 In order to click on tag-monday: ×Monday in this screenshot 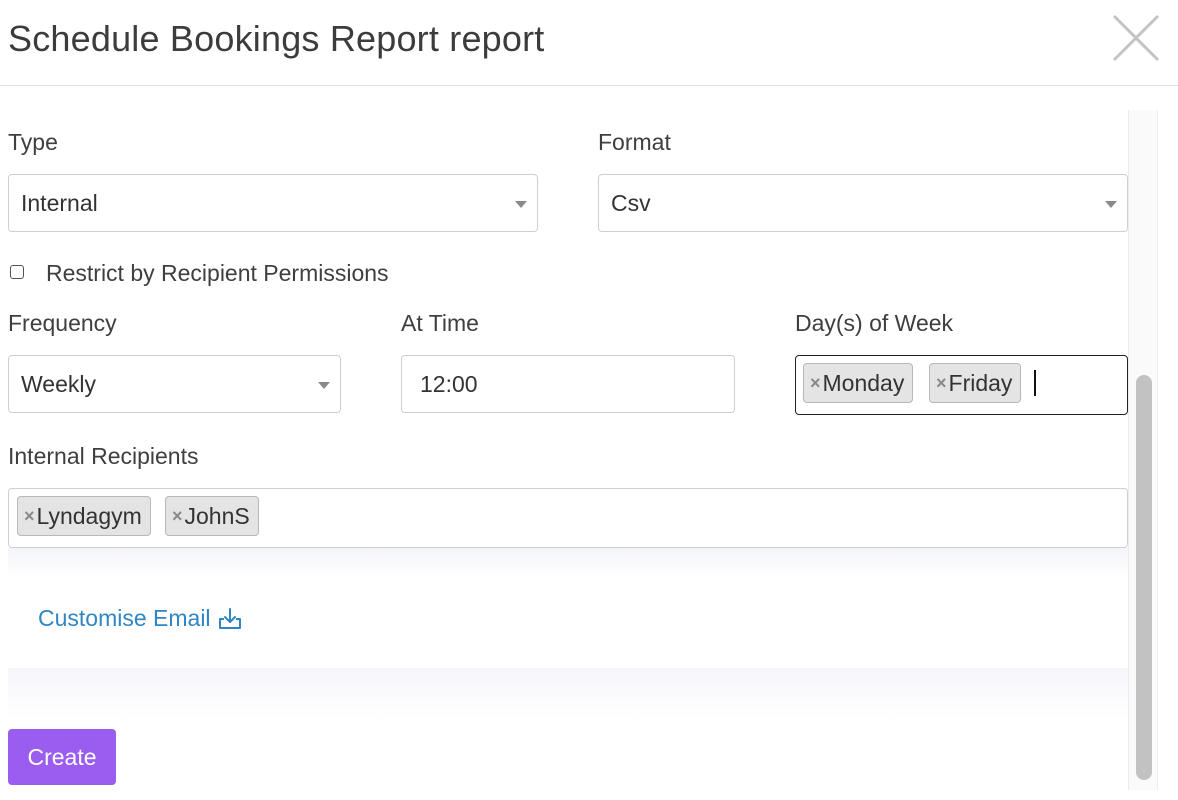, I will do `click(858, 383)`.